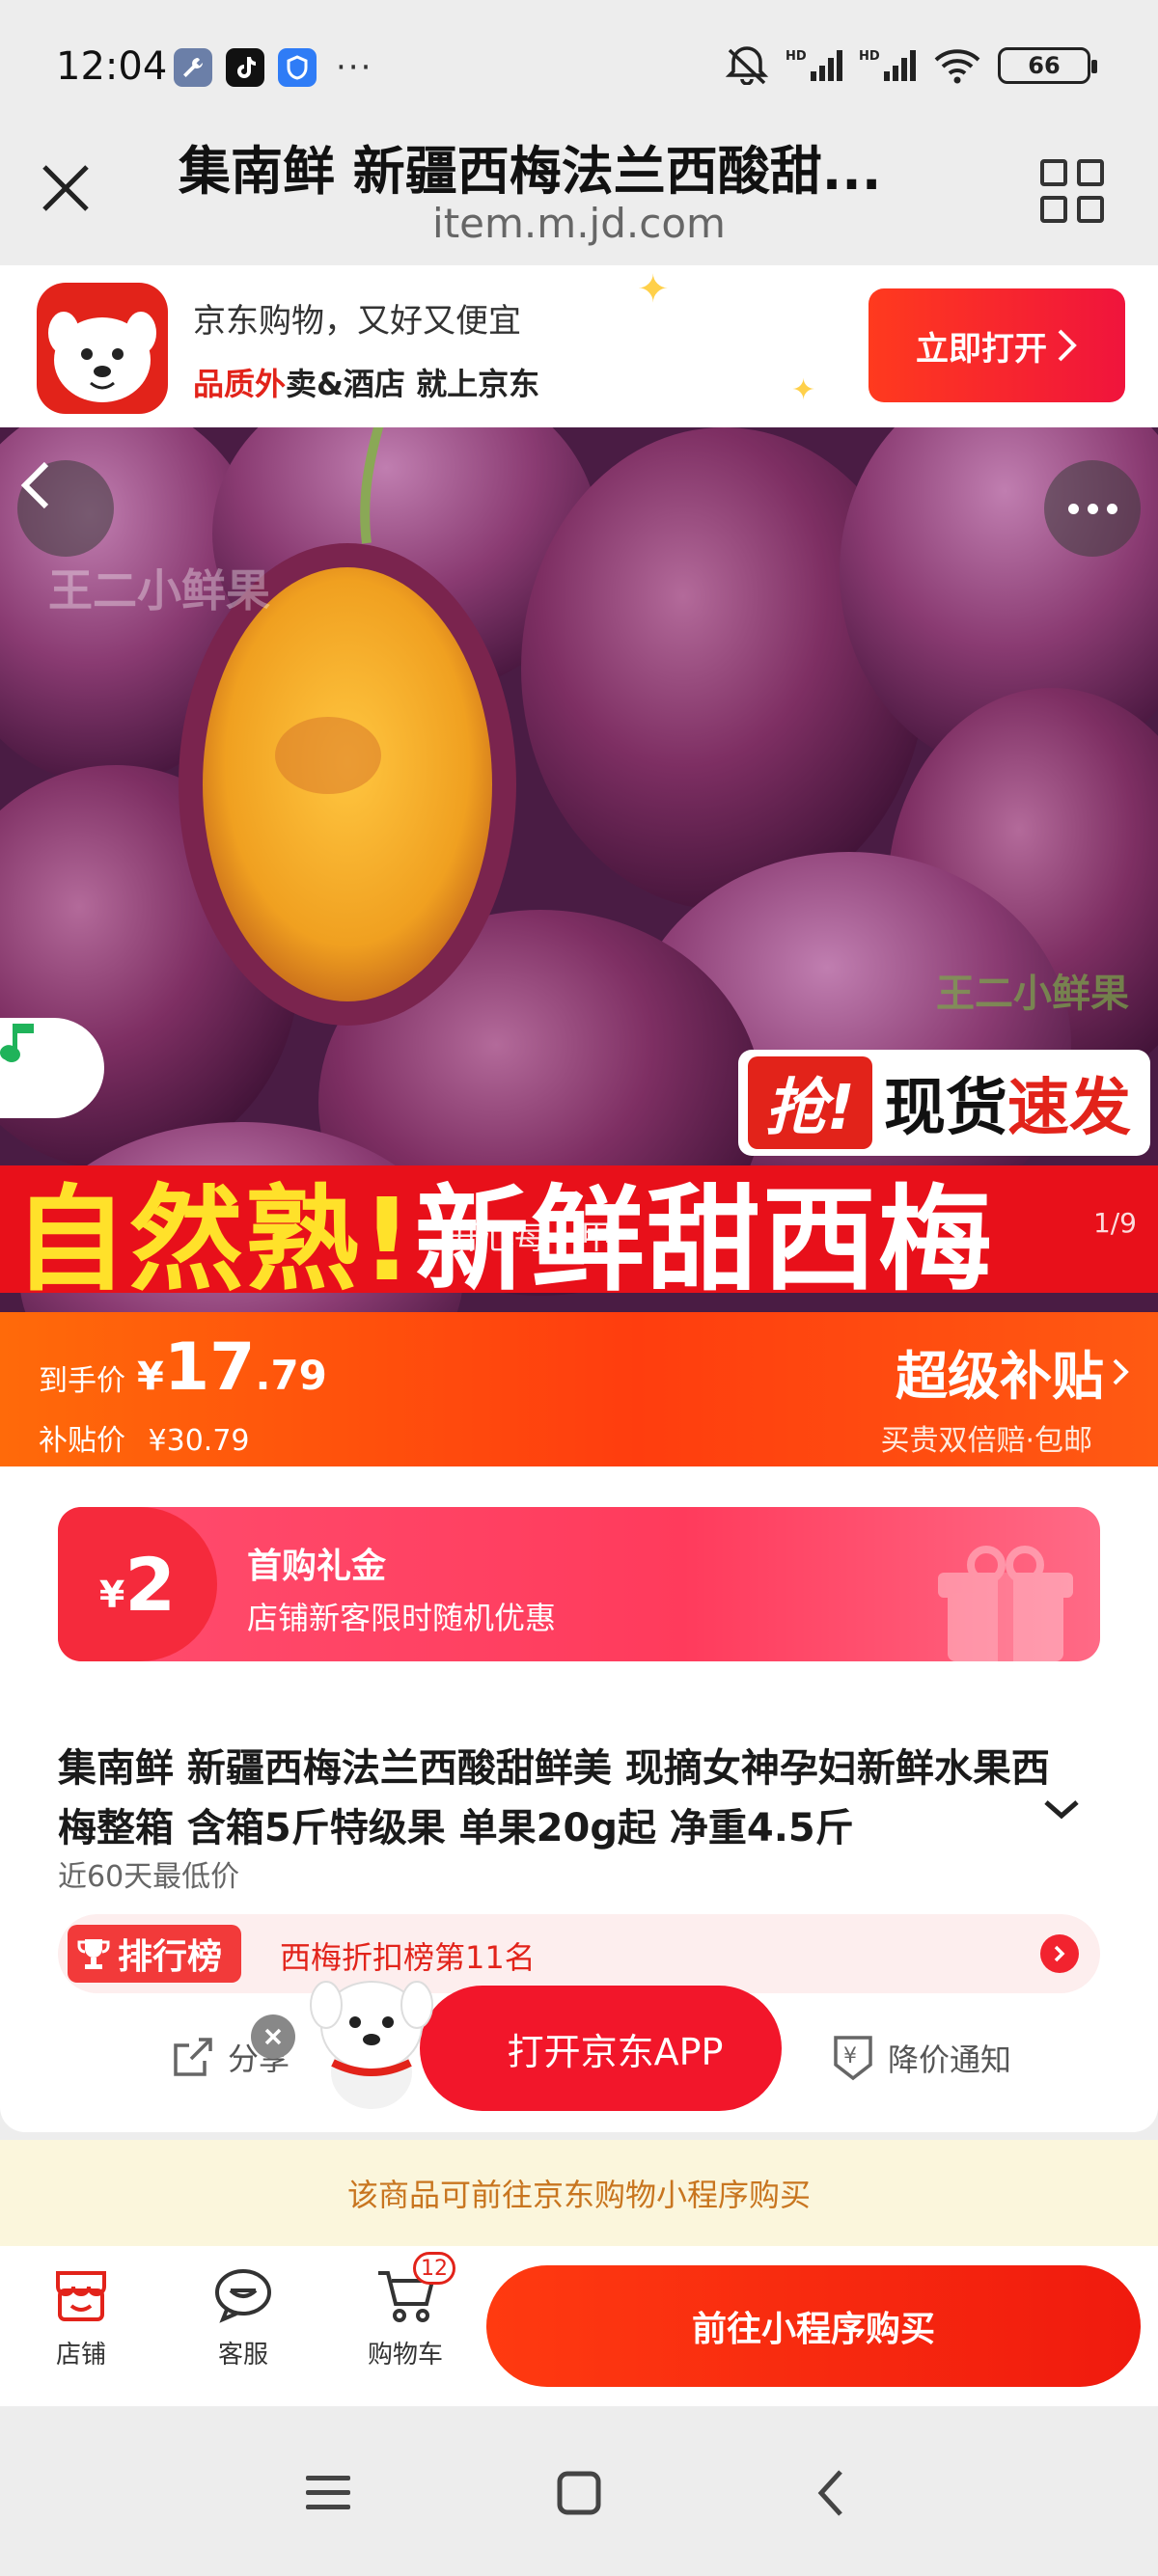  Describe the element at coordinates (273, 67) in the screenshot. I see `status-notification-icons: ···` at that location.